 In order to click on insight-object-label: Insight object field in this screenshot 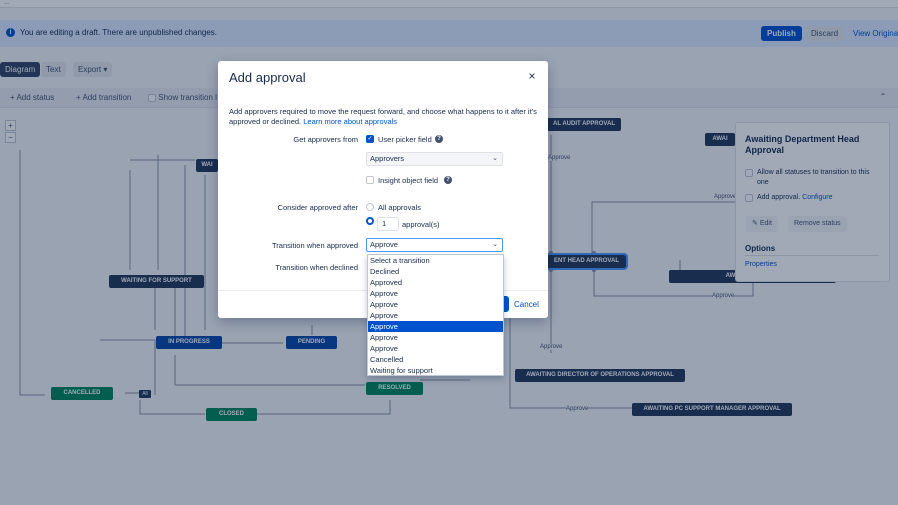, I will do `click(408, 180)`.